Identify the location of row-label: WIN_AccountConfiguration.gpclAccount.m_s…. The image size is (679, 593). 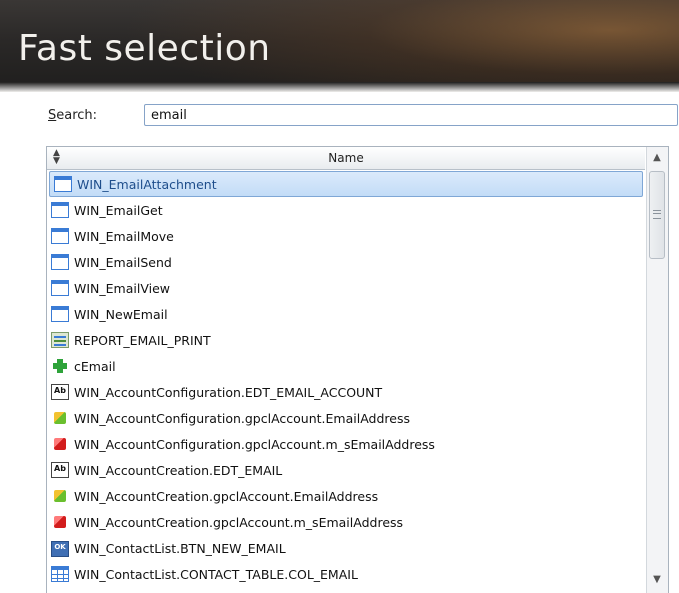
(254, 444).